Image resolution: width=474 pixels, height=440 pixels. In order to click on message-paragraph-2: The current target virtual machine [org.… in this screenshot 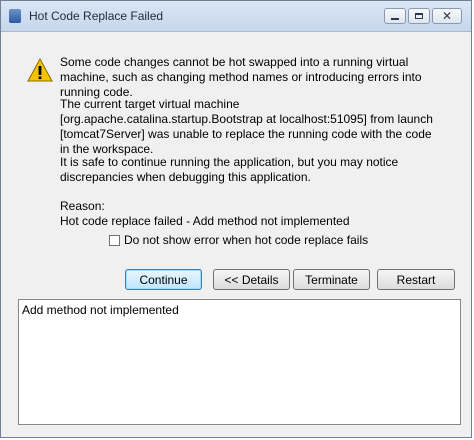, I will do `click(246, 126)`.